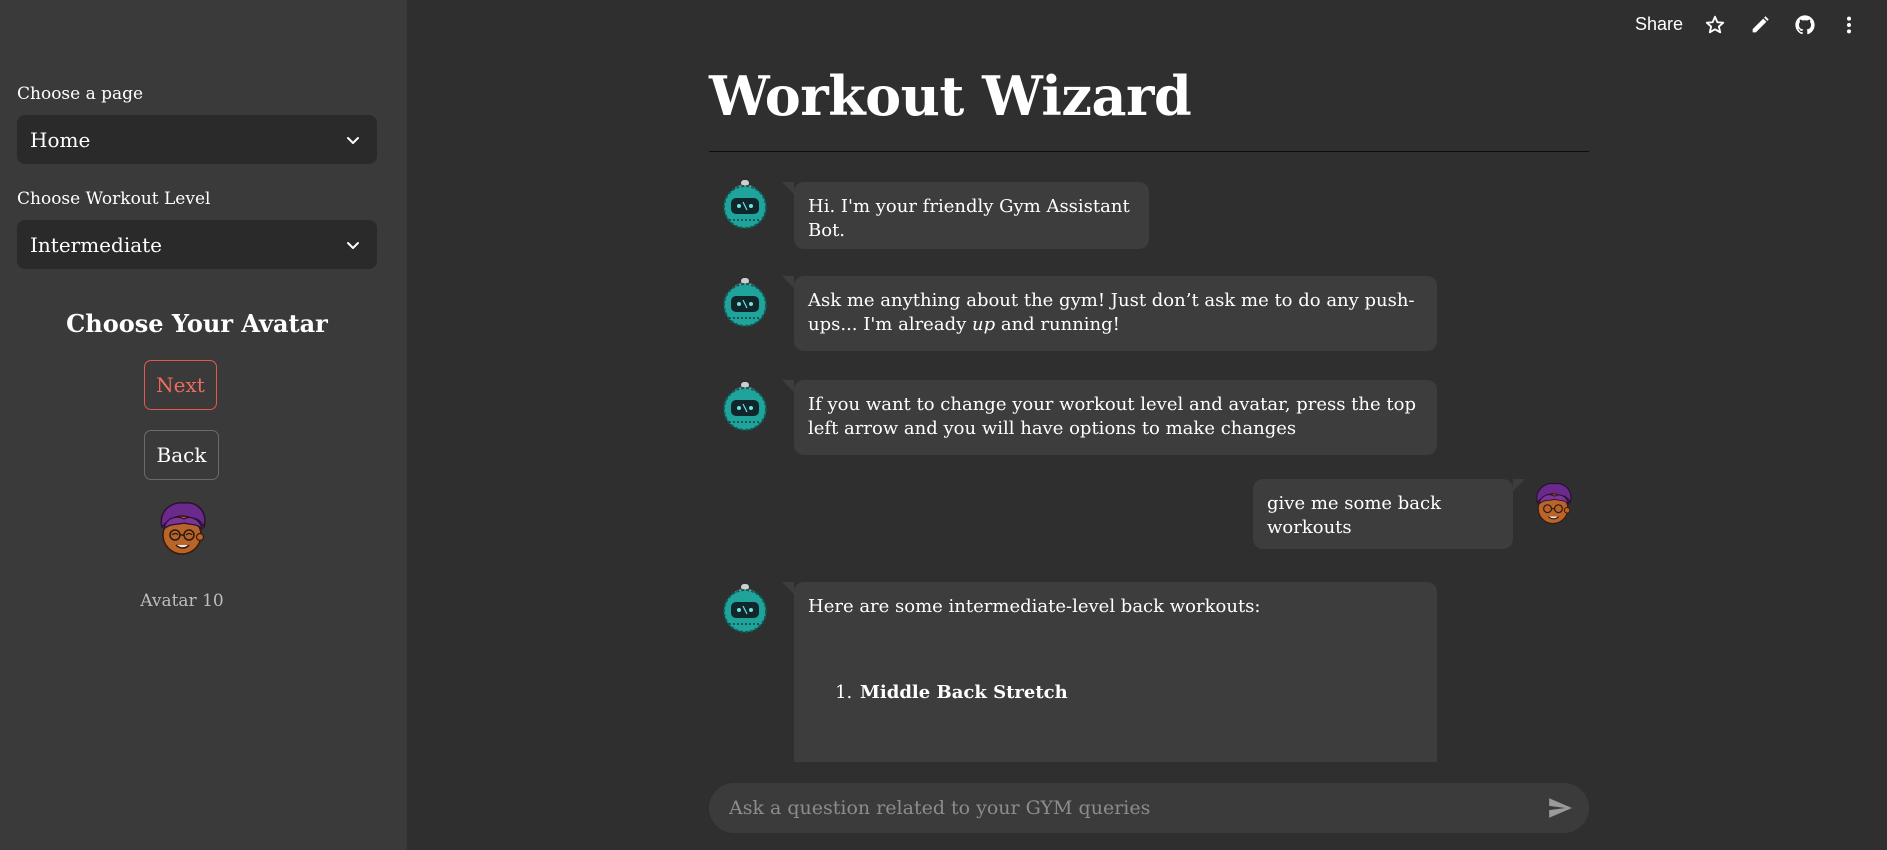 The image size is (1887, 850). What do you see at coordinates (114, 199) in the screenshot?
I see `level-select-label: Choose Workout Level` at bounding box center [114, 199].